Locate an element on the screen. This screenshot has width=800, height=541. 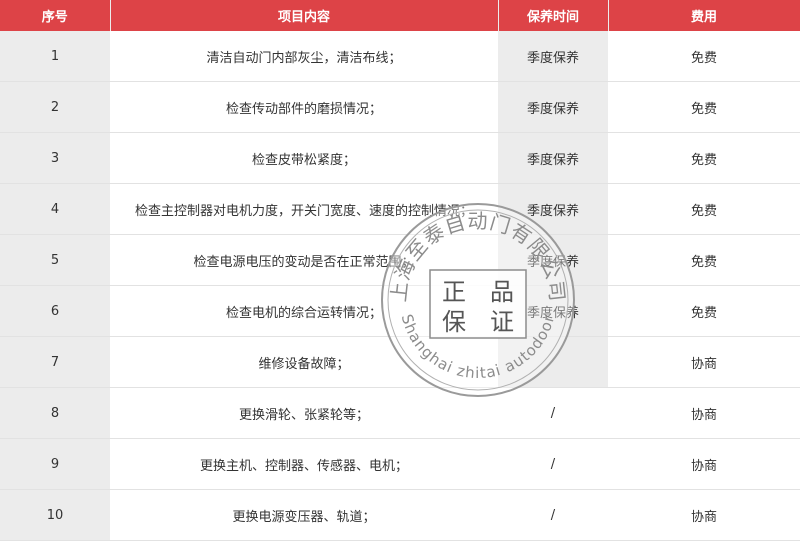
row-item: 检查电机的综合运转情况； is located at coordinates (304, 311).